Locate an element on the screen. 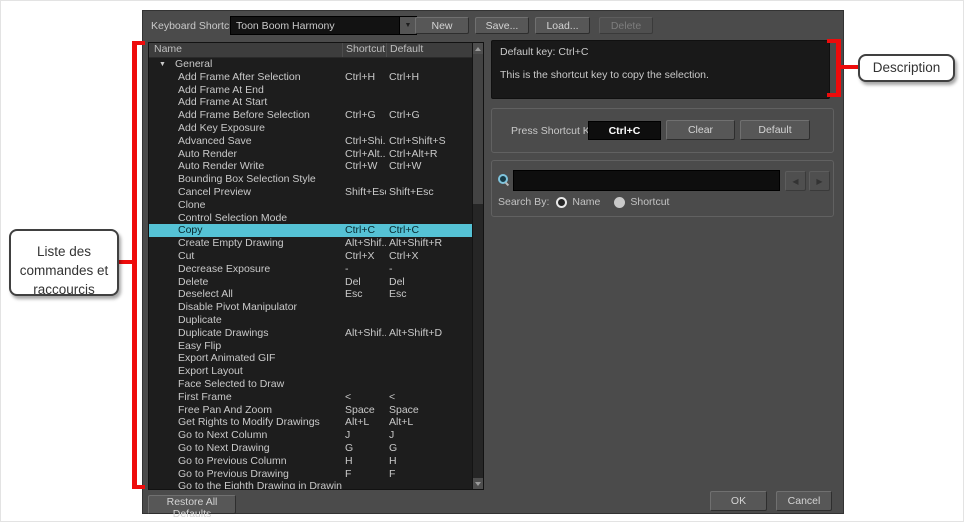 The width and height of the screenshot is (964, 522). scroll-up-button is located at coordinates (478, 48).